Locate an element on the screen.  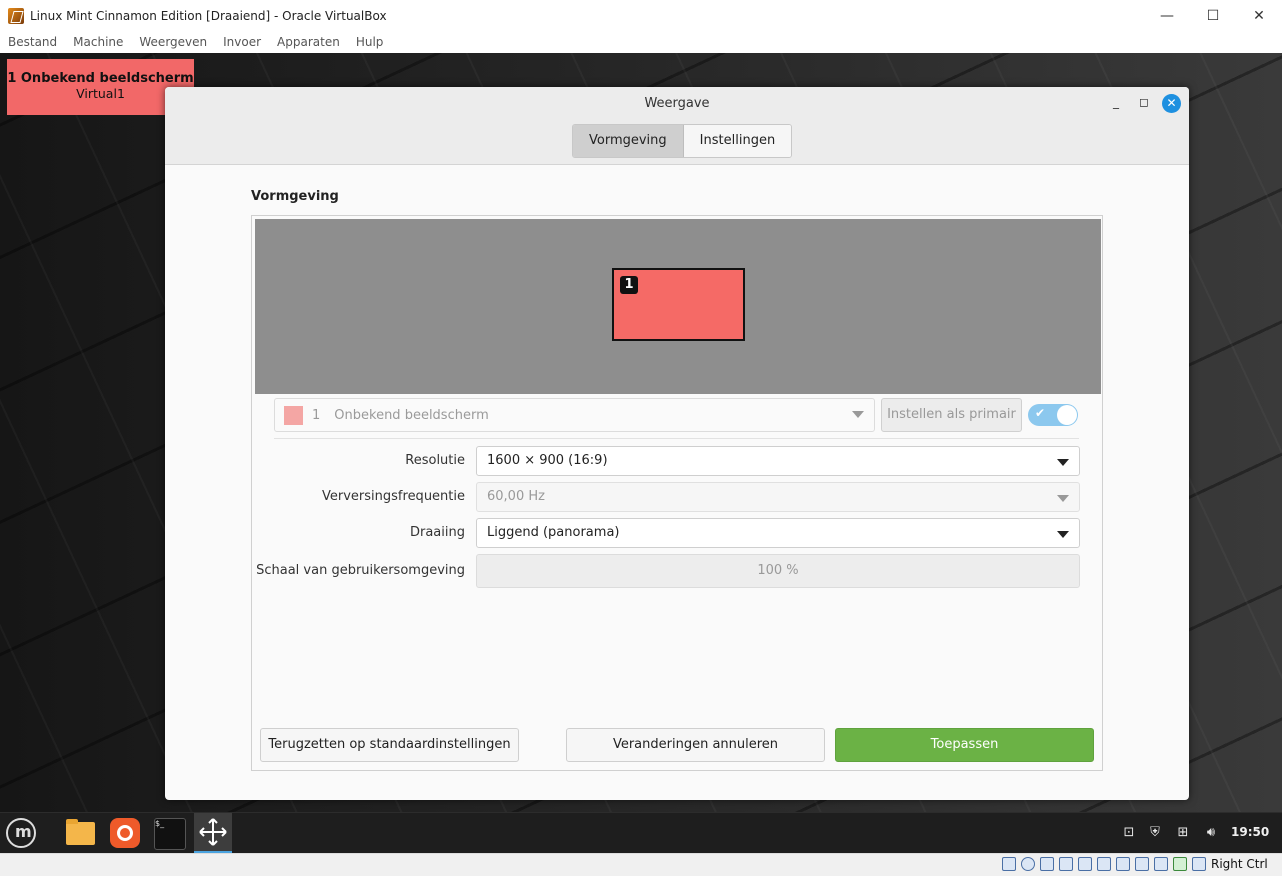
dialog-minimize-button: _ is located at coordinates (1116, 103).